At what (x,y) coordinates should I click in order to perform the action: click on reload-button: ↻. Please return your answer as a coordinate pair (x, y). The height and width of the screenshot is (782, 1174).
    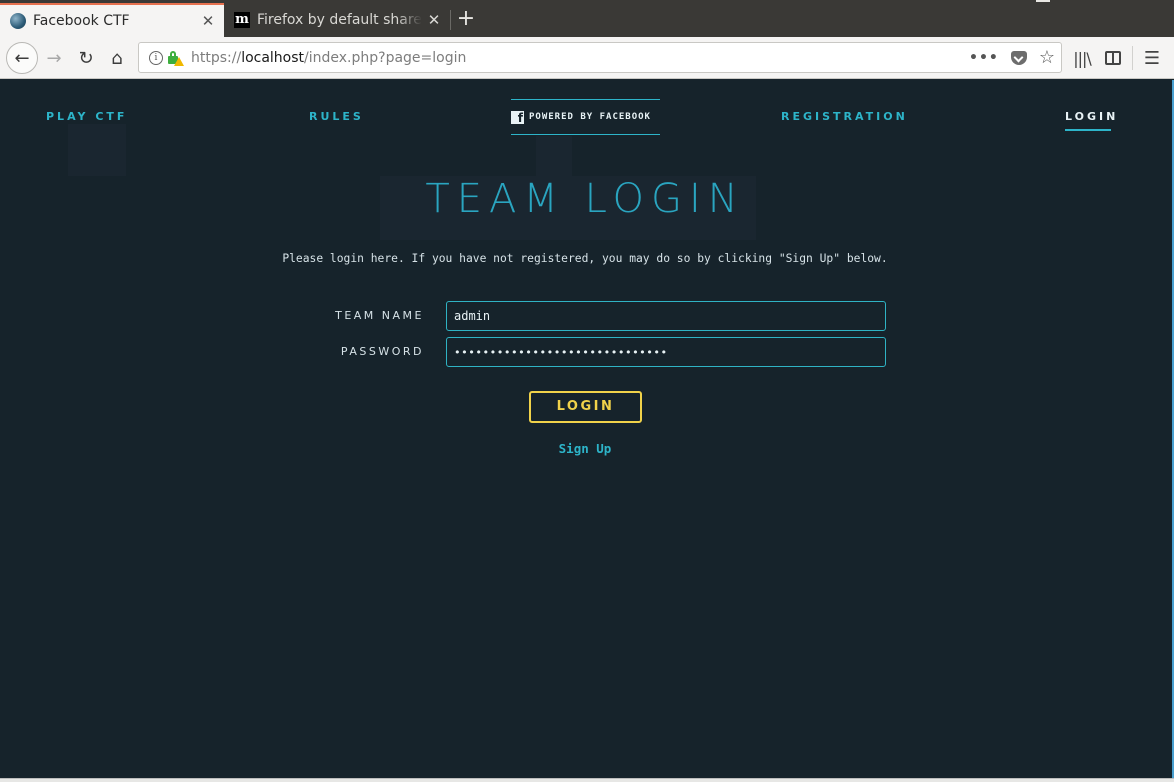
    Looking at the image, I should click on (86, 58).